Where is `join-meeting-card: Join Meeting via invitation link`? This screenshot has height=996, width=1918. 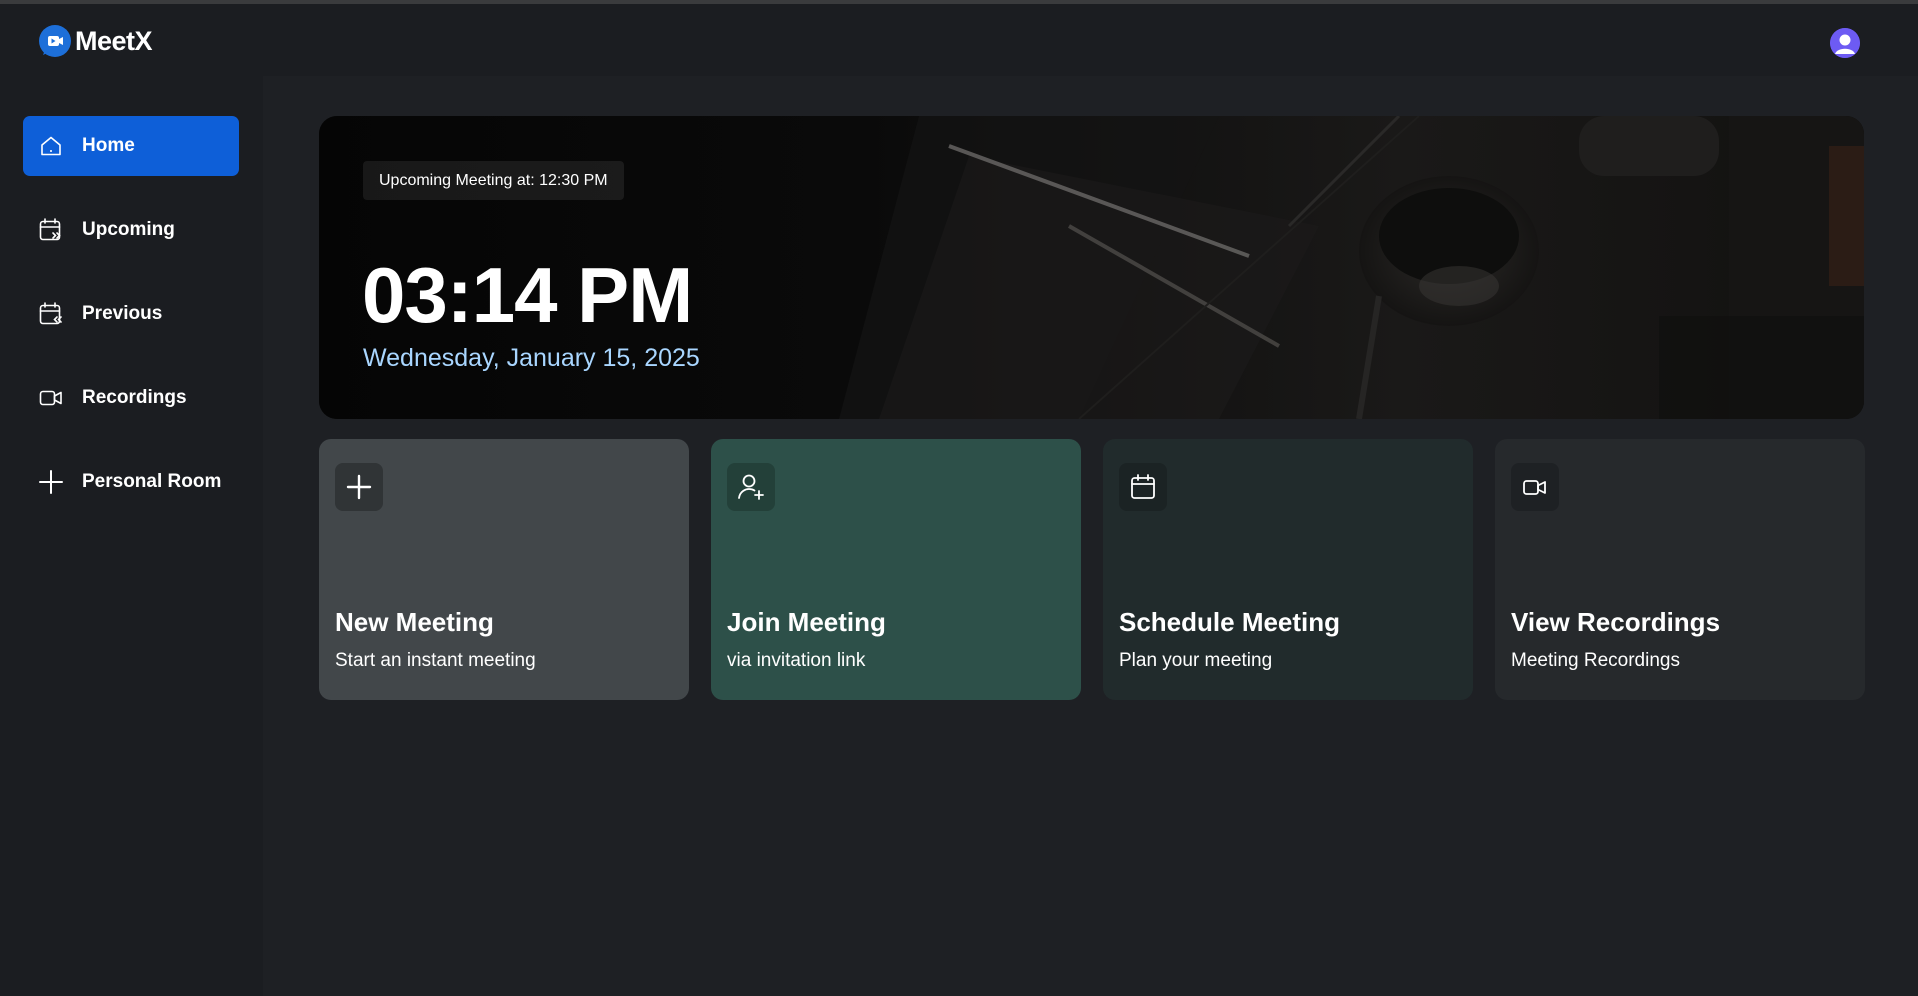 join-meeting-card: Join Meeting via invitation link is located at coordinates (896, 569).